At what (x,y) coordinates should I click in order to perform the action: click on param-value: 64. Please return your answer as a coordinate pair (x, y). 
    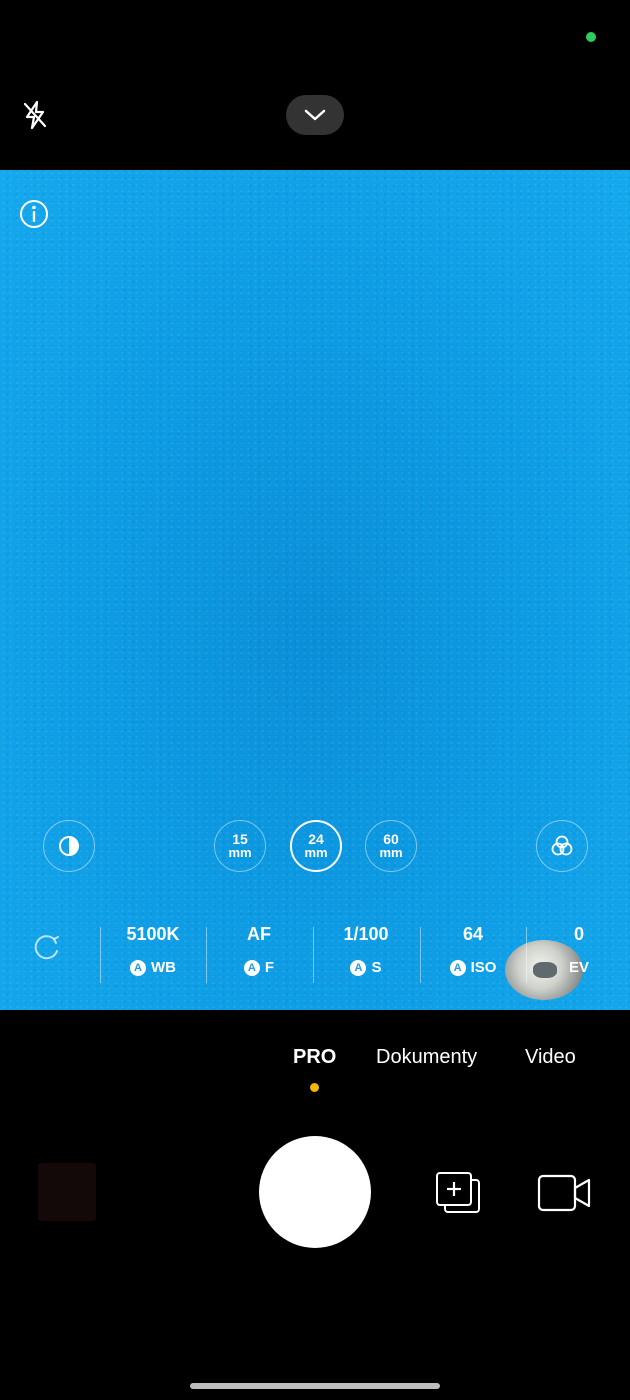
    Looking at the image, I should click on (473, 934).